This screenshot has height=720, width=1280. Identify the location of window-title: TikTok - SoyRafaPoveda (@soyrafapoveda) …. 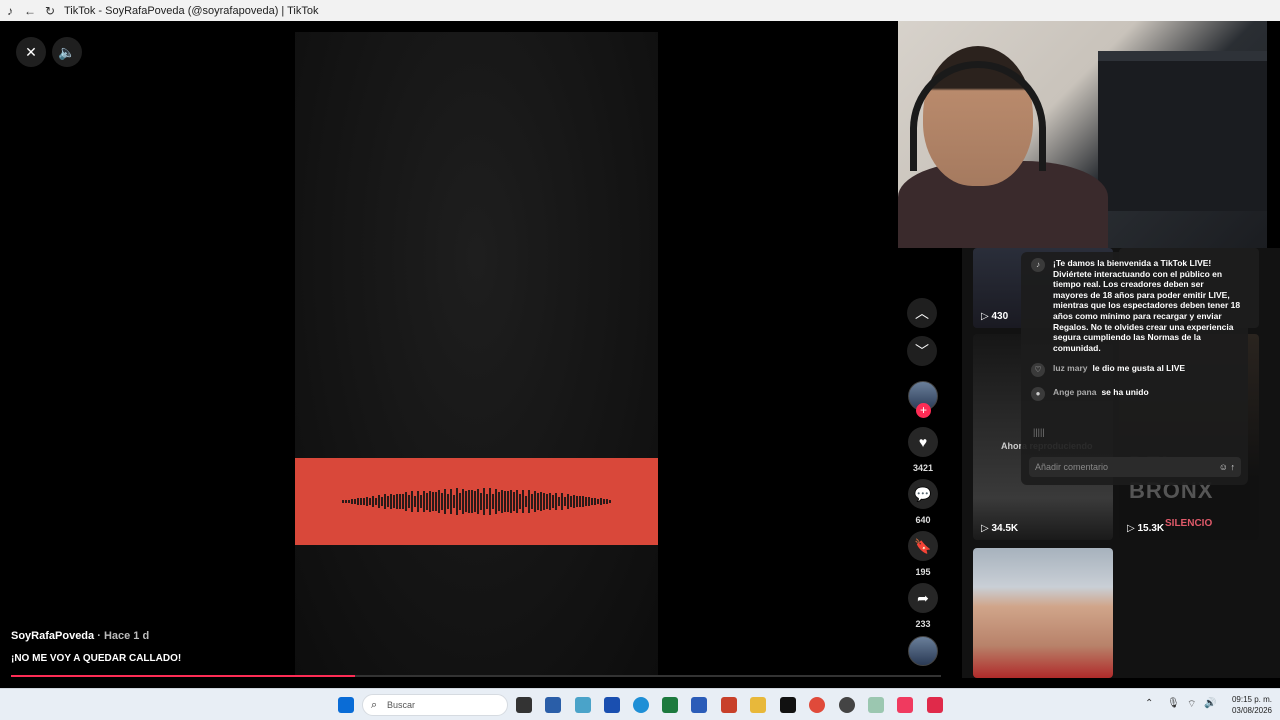
(191, 10).